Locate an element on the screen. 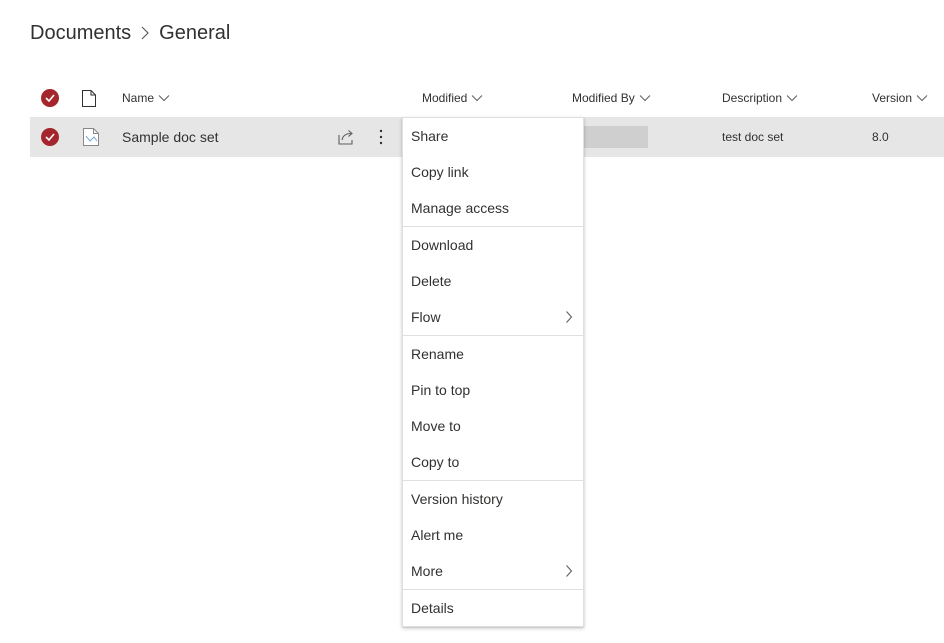 Image resolution: width=944 pixels, height=643 pixels. column-header-version: Version is located at coordinates (900, 98).